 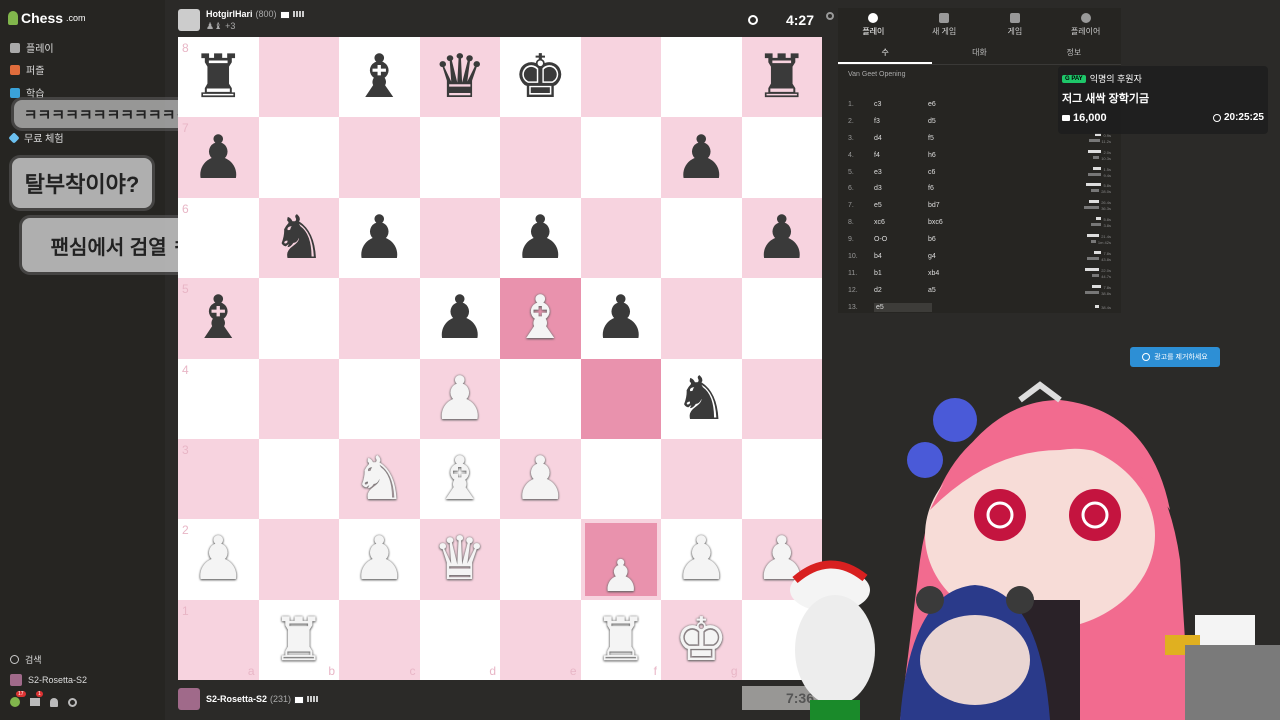 I want to click on square-h7, so click(x=781, y=157).